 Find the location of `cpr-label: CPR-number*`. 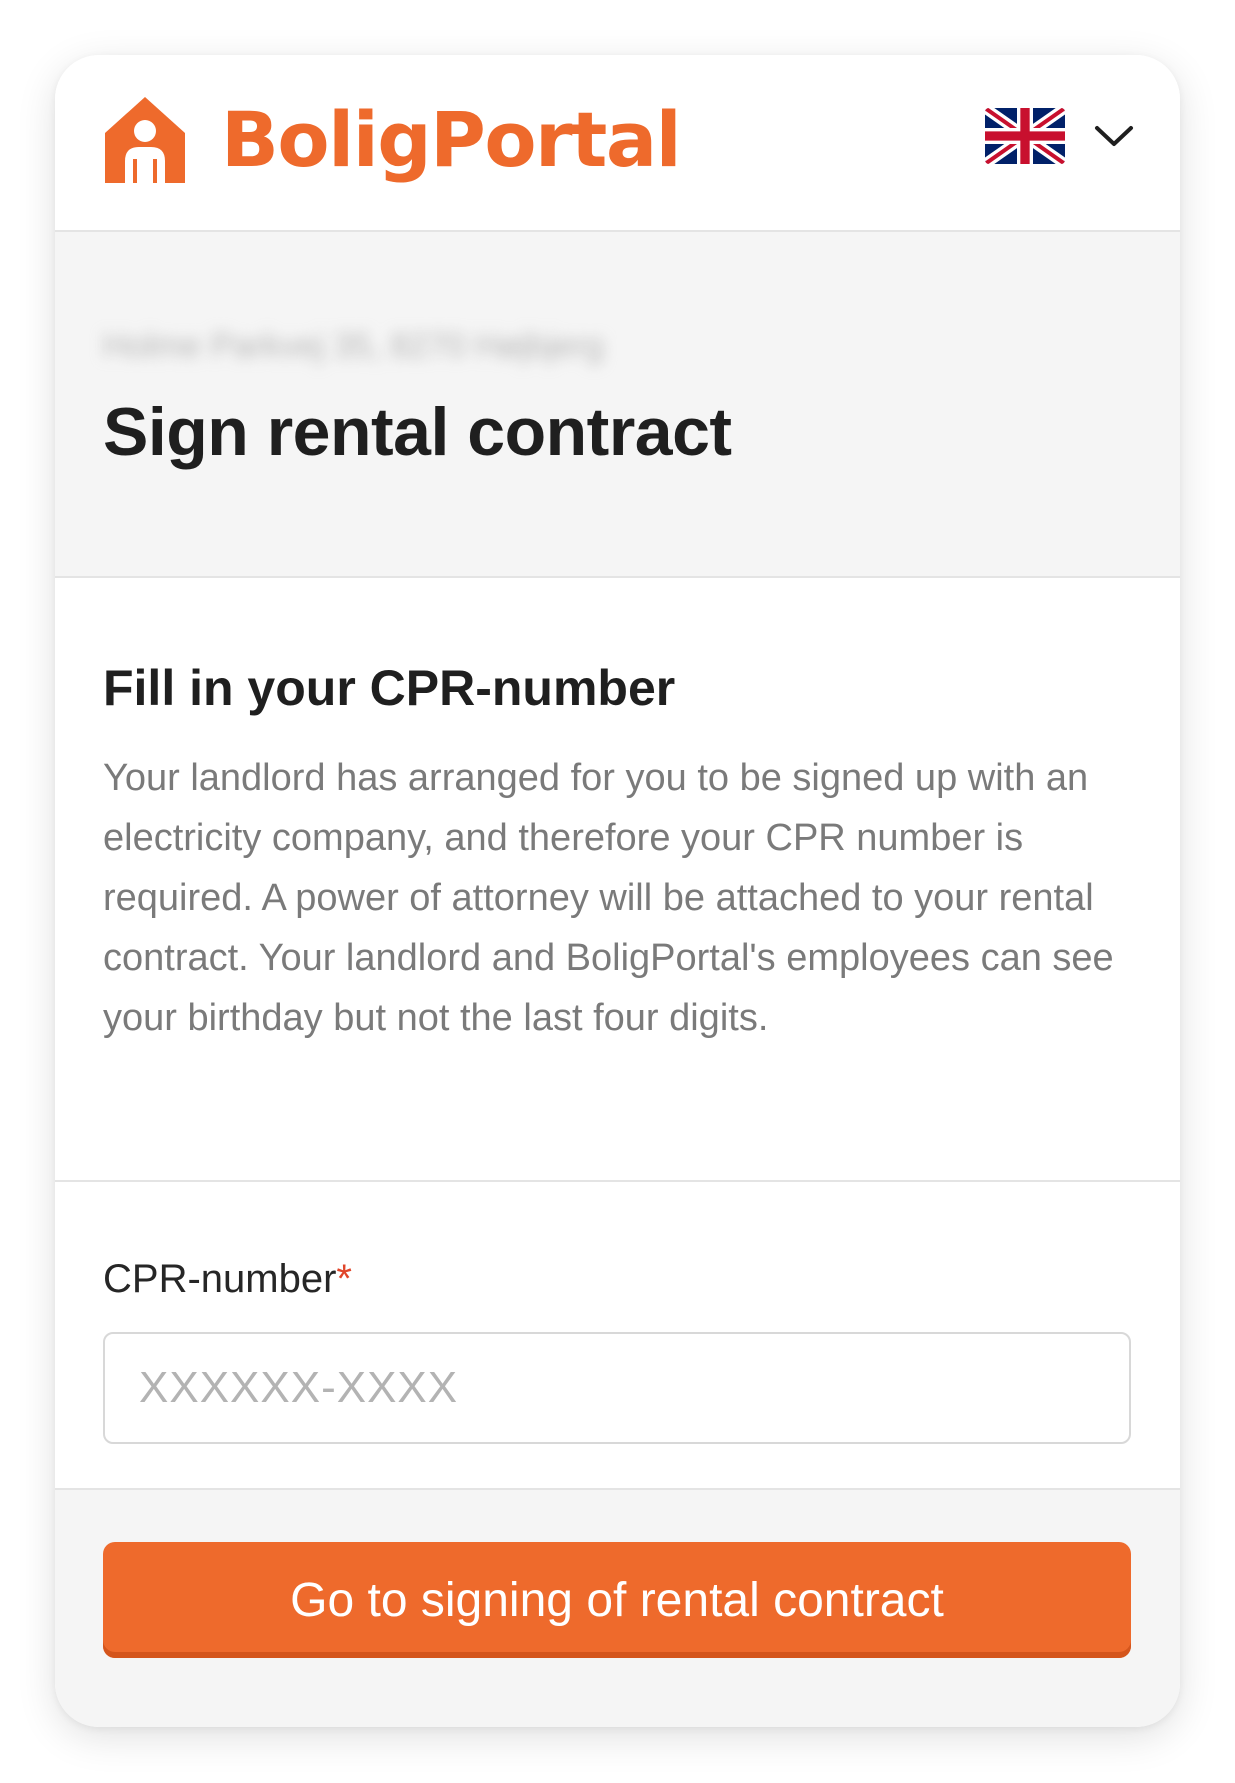

cpr-label: CPR-number* is located at coordinates (227, 1279).